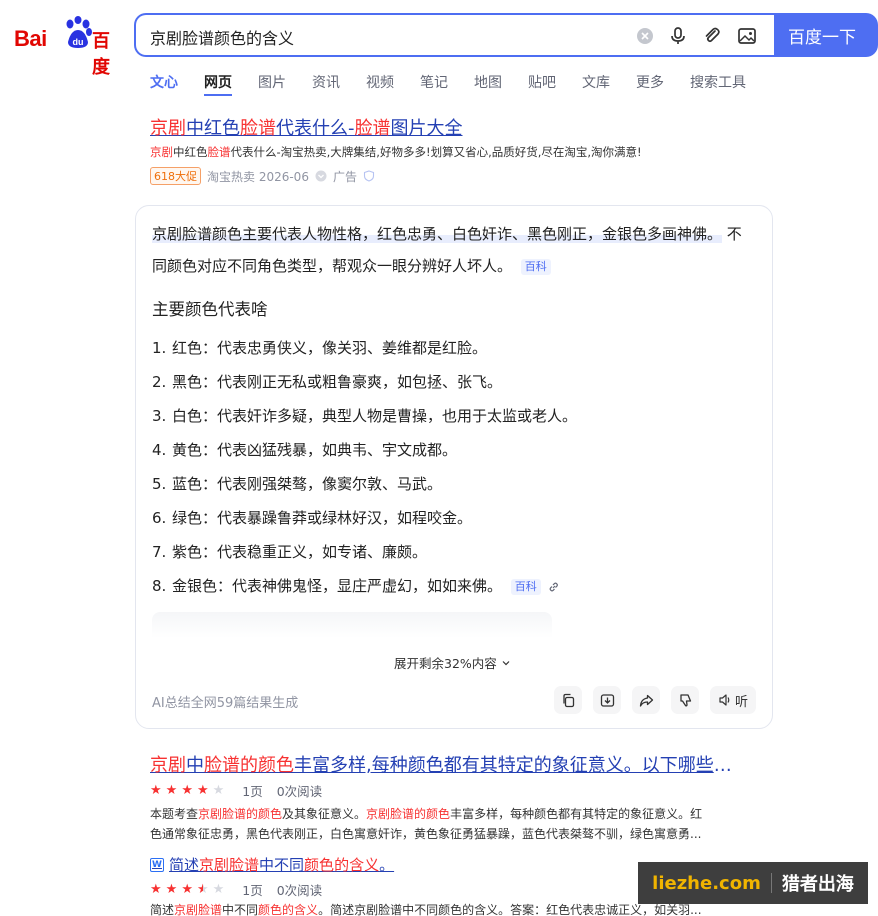 This screenshot has height=916, width=878. I want to click on listen-label: 听, so click(741, 702).